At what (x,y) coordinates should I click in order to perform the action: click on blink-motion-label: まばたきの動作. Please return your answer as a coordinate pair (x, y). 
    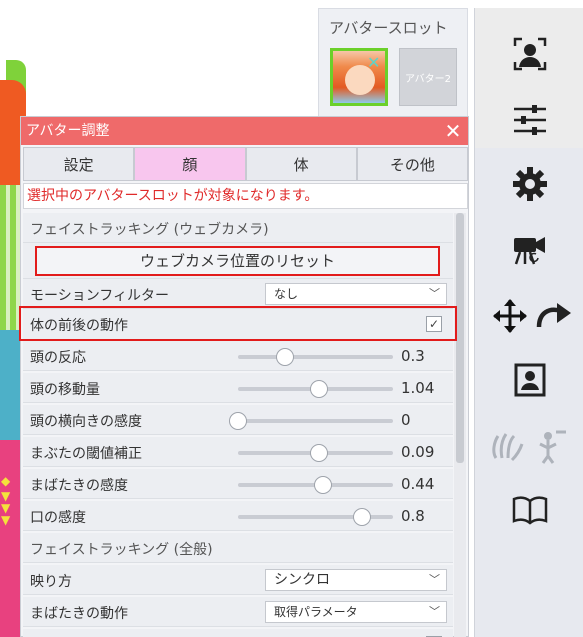
    Looking at the image, I should click on (79, 614).